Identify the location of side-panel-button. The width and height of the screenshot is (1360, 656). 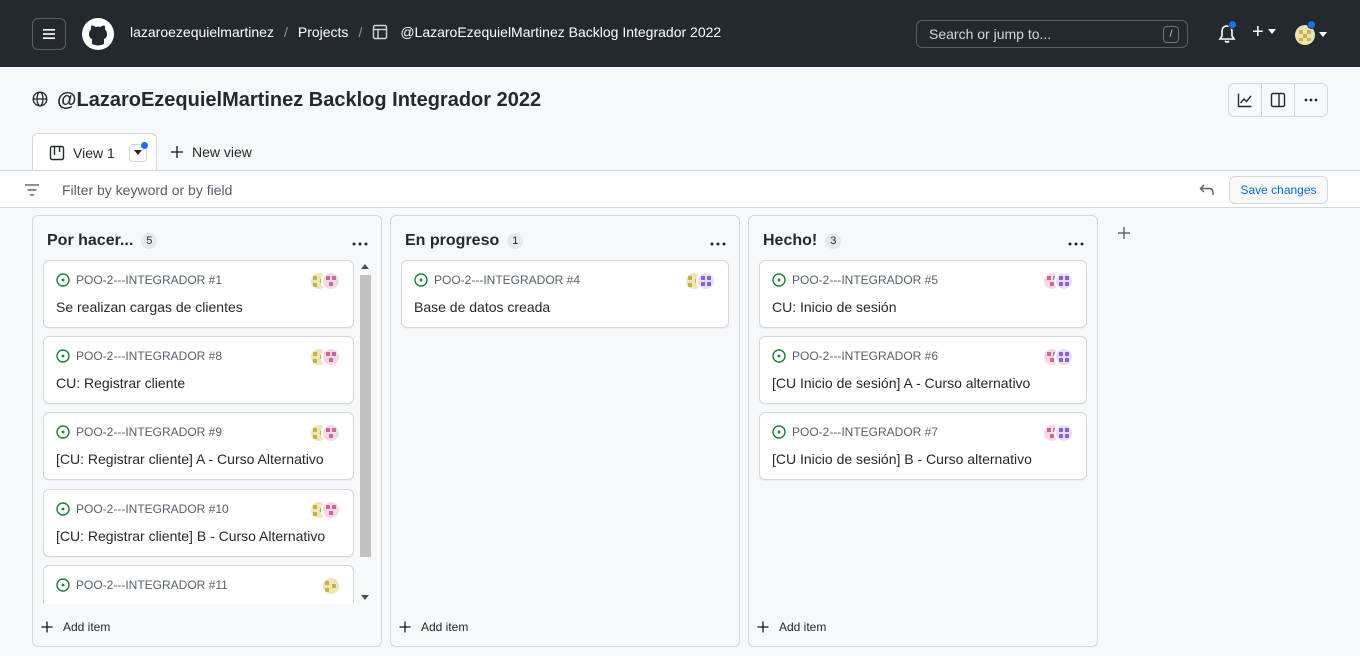
(1278, 100).